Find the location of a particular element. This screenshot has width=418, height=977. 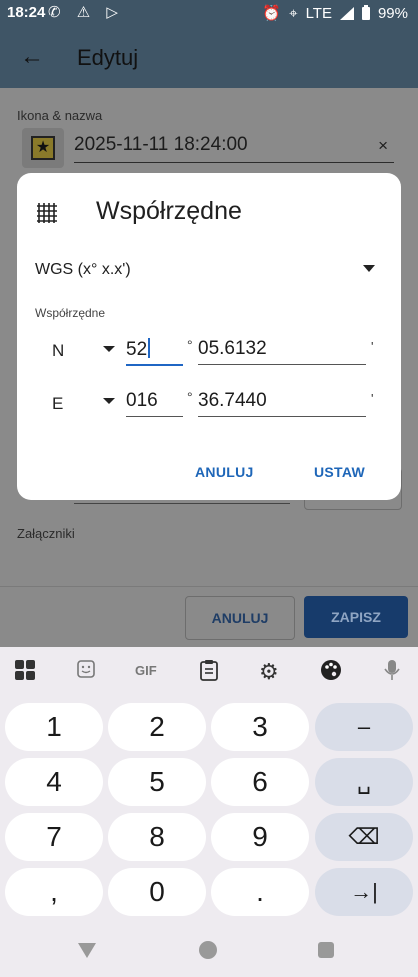

key-7: 7 is located at coordinates (54, 837).